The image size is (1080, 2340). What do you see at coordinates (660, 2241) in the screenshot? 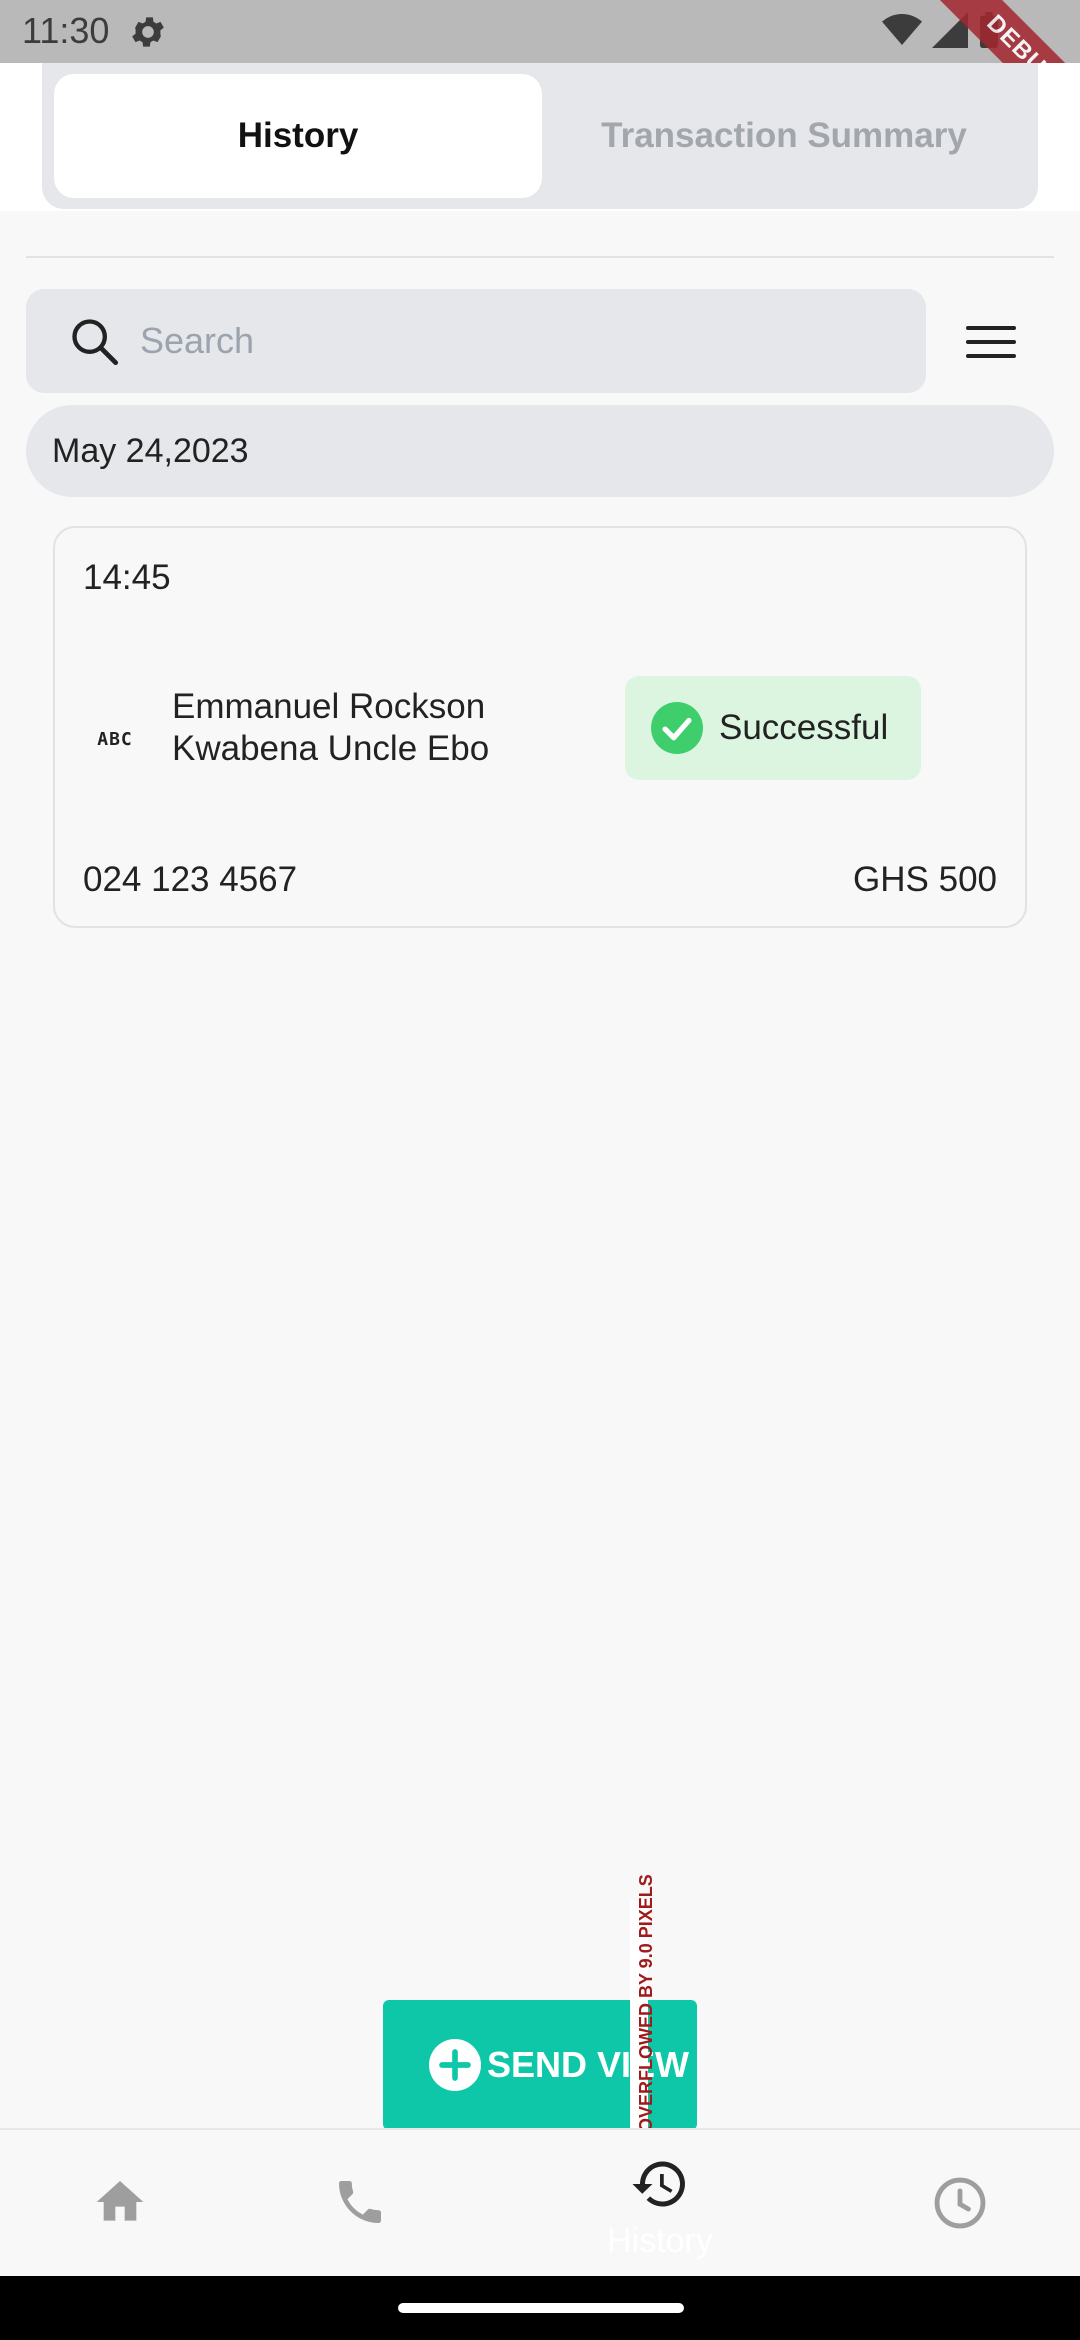
I see `nav-history-label: History` at bounding box center [660, 2241].